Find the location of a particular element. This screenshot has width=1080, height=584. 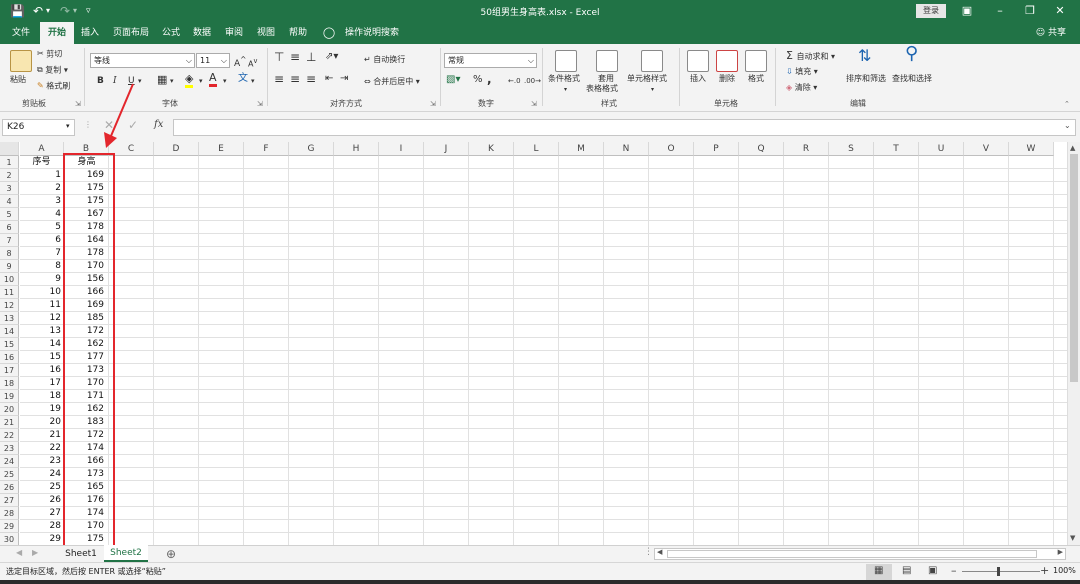

borders-dropdown-icon: ▾ is located at coordinates (172, 81).